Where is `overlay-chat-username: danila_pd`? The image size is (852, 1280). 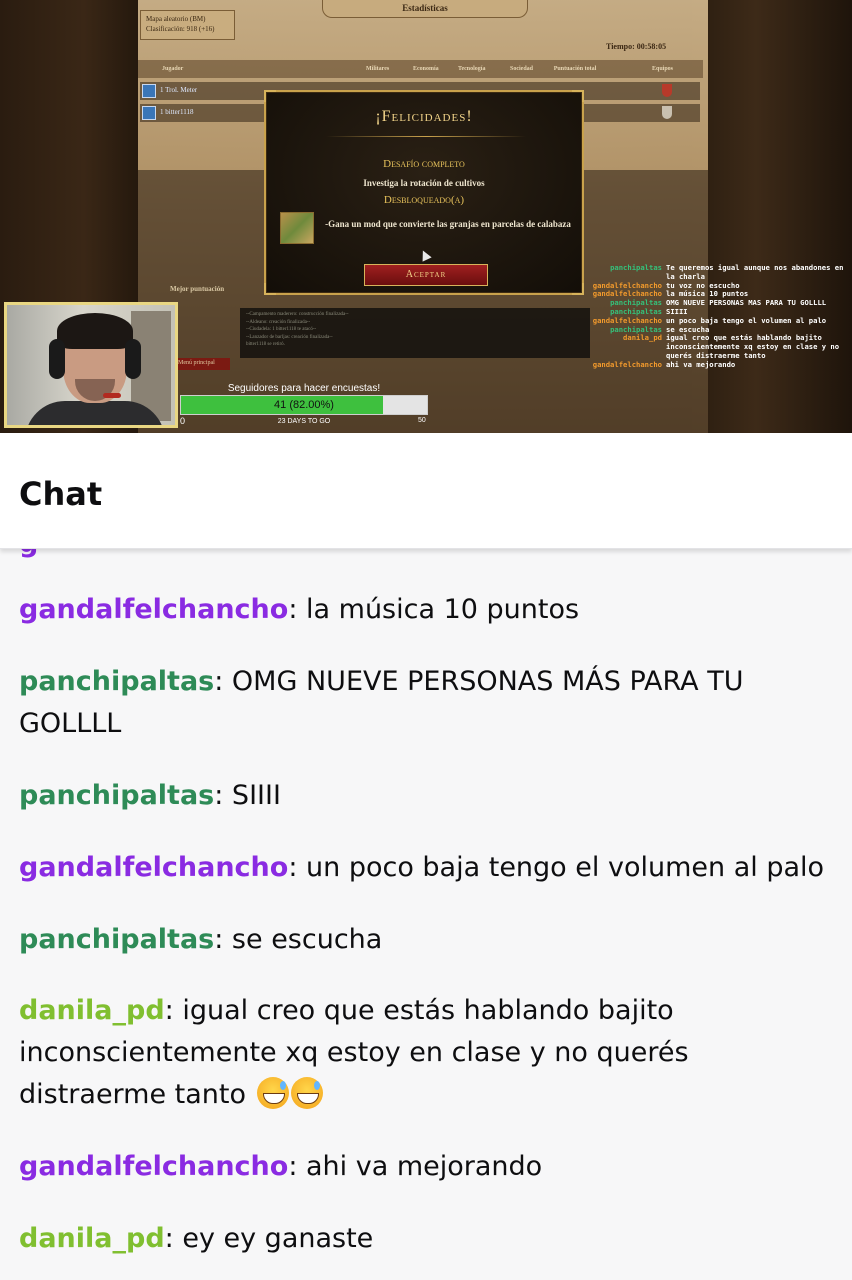
overlay-chat-username: danila_pd is located at coordinates (642, 338).